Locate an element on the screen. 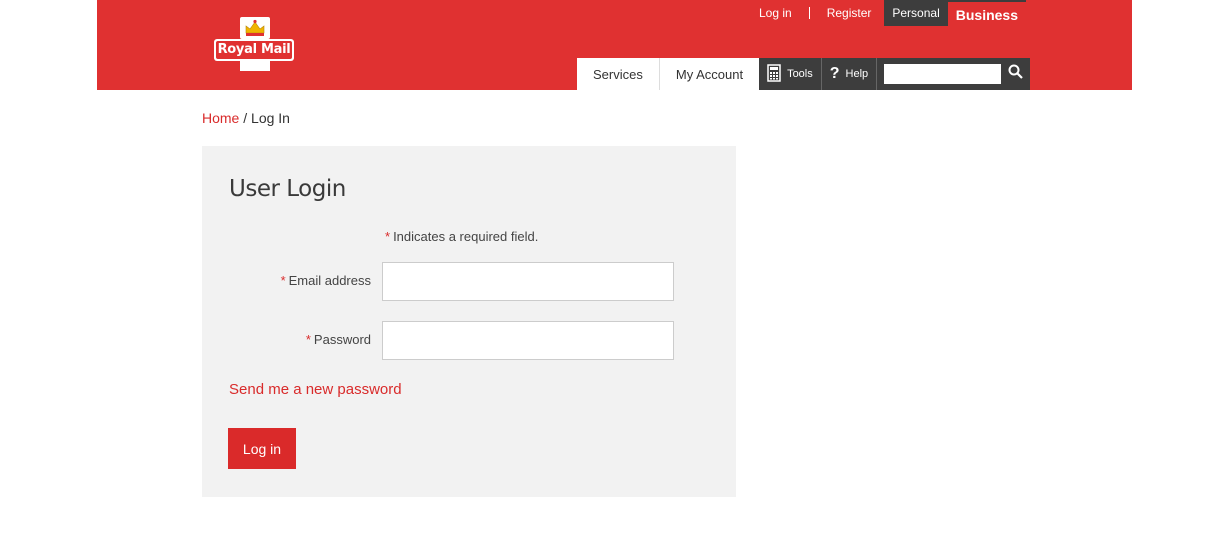 This screenshot has height=556, width=1206. main-navigation: Services My Account Tools ? Help is located at coordinates (804, 74).